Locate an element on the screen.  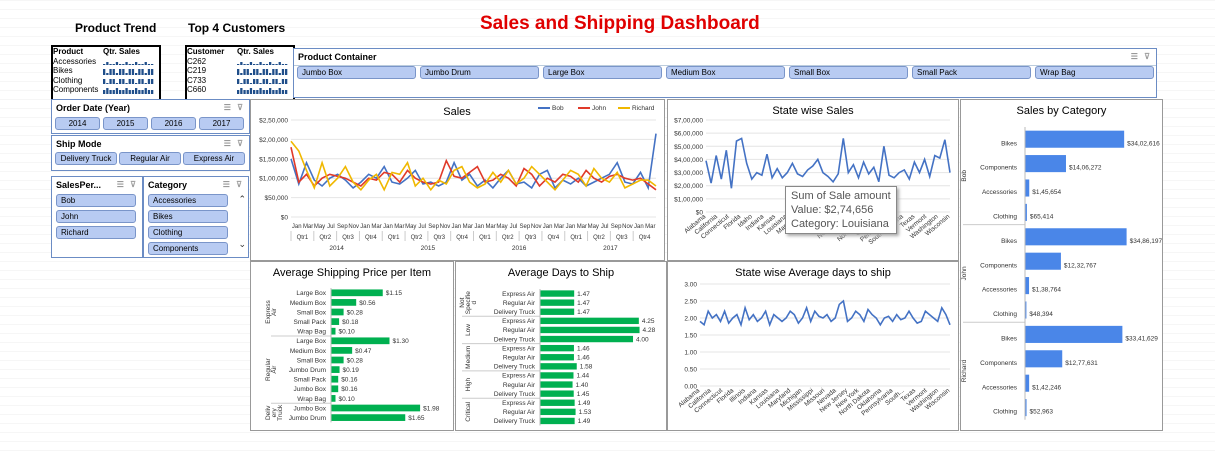
quarter-label: Qtr2 is located at coordinates (325, 238).